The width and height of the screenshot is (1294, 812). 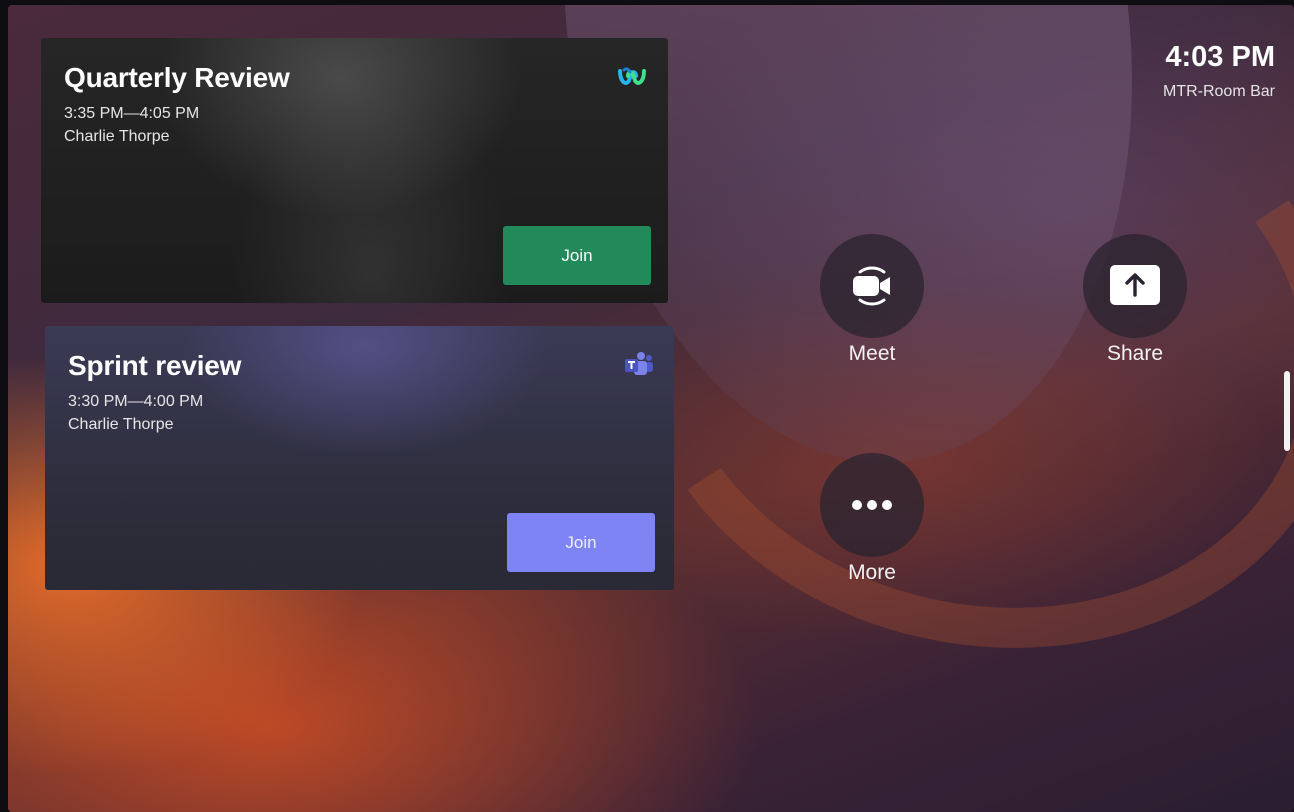 I want to click on room-name: MTR-Room Bar, so click(x=1218, y=91).